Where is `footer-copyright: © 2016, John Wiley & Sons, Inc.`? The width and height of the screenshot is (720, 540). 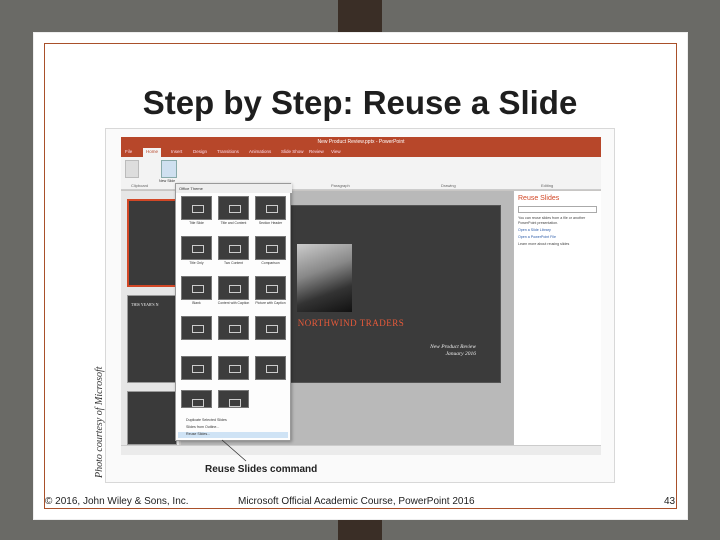 footer-copyright: © 2016, John Wiley & Sons, Inc. is located at coordinates (117, 501).